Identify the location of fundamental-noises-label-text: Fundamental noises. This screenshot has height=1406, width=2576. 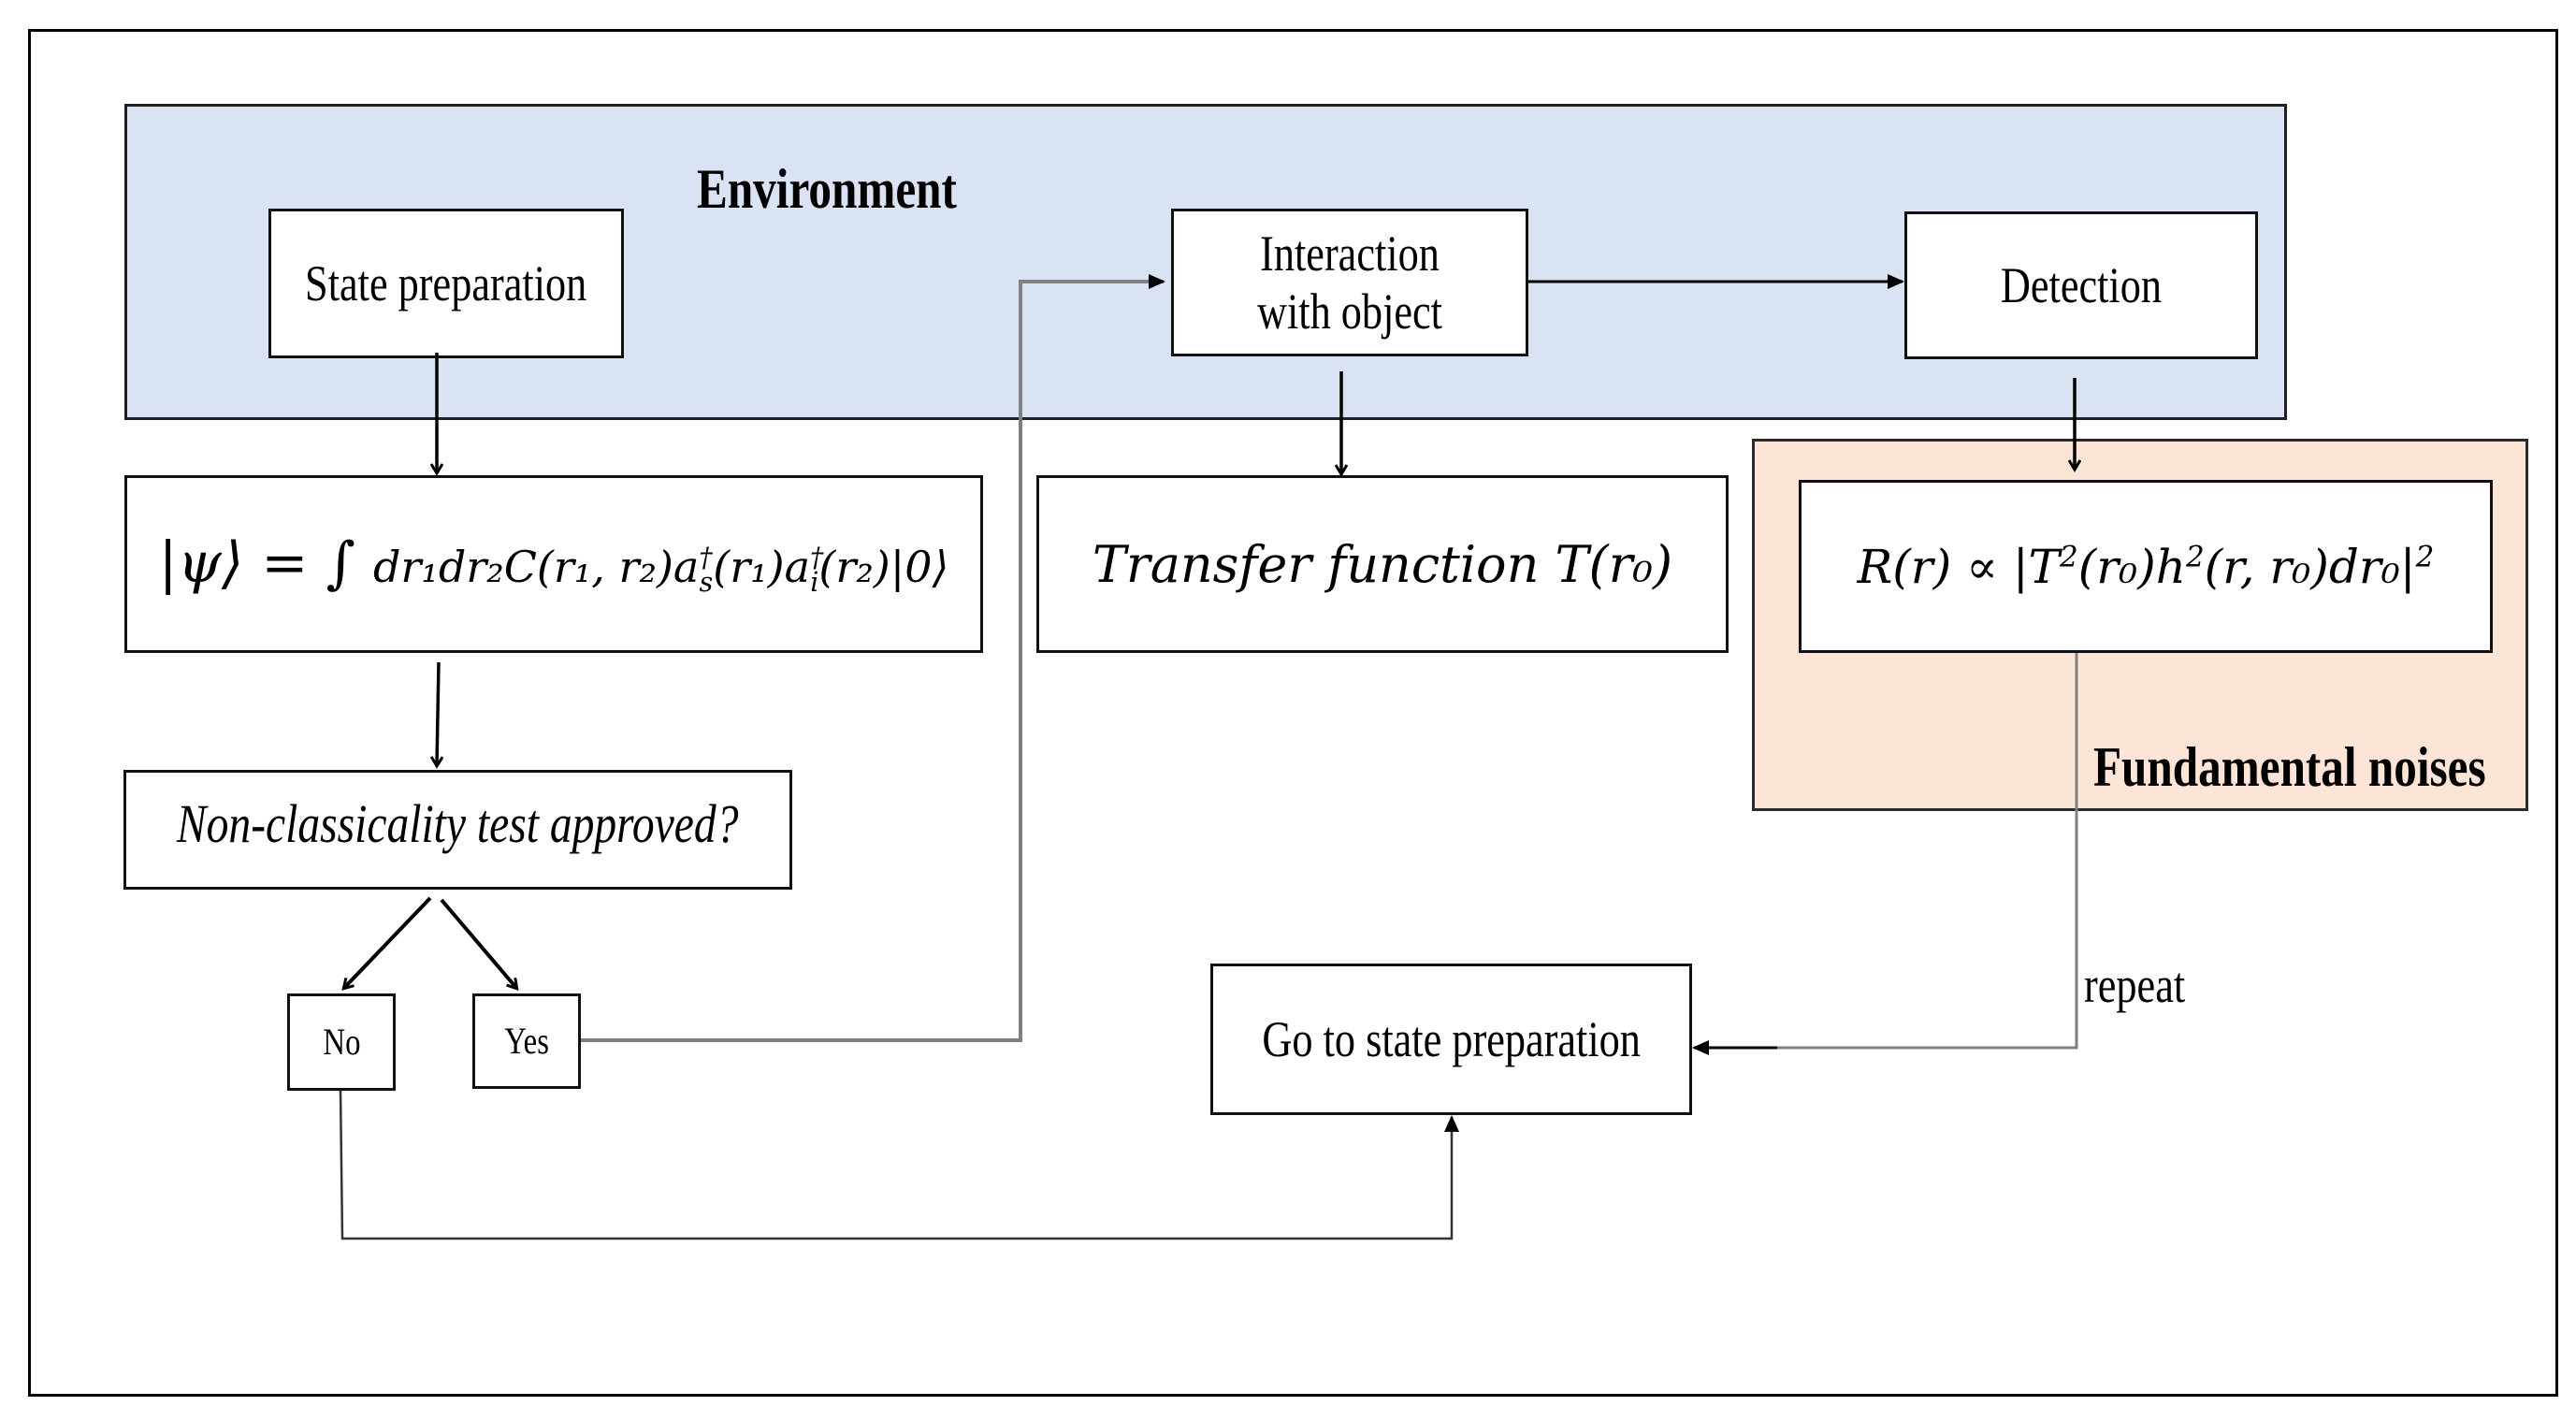
(2289, 767).